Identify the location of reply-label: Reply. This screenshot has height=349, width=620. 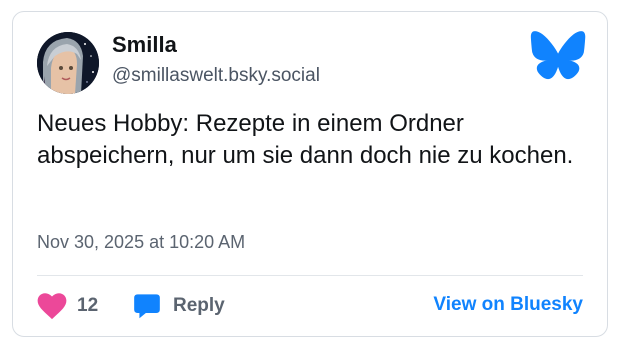
(199, 305).